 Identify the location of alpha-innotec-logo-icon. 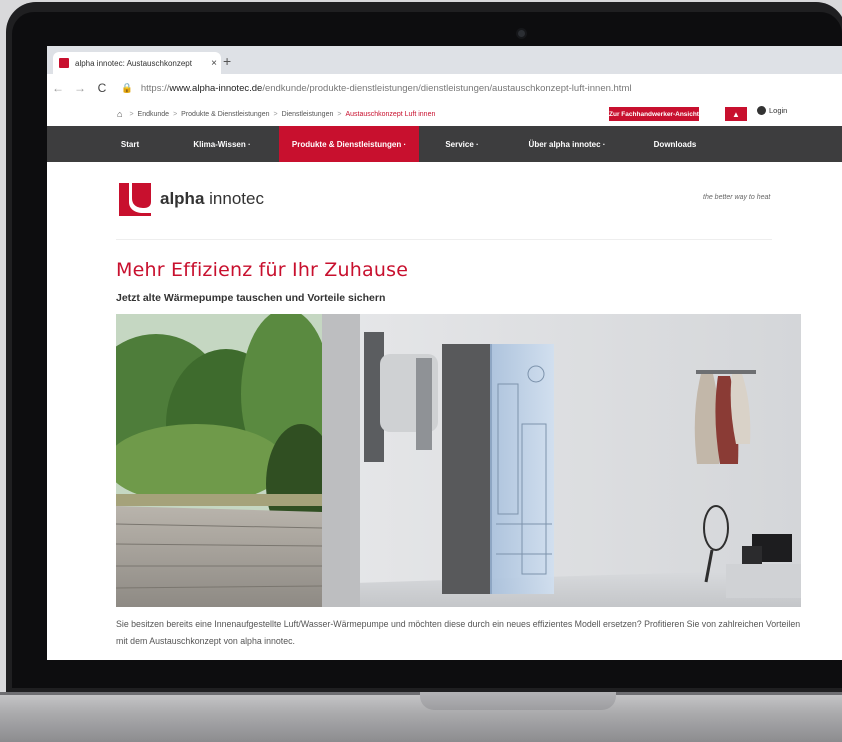
(135, 199).